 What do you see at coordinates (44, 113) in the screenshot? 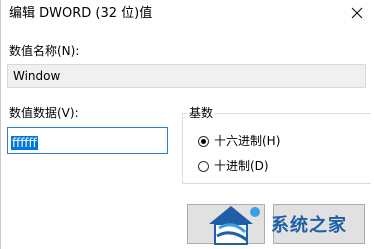
I see `value-data-label: 数值数据(V):` at bounding box center [44, 113].